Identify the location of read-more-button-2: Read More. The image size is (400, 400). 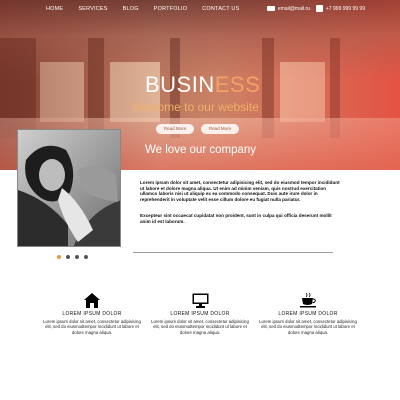
(220, 129).